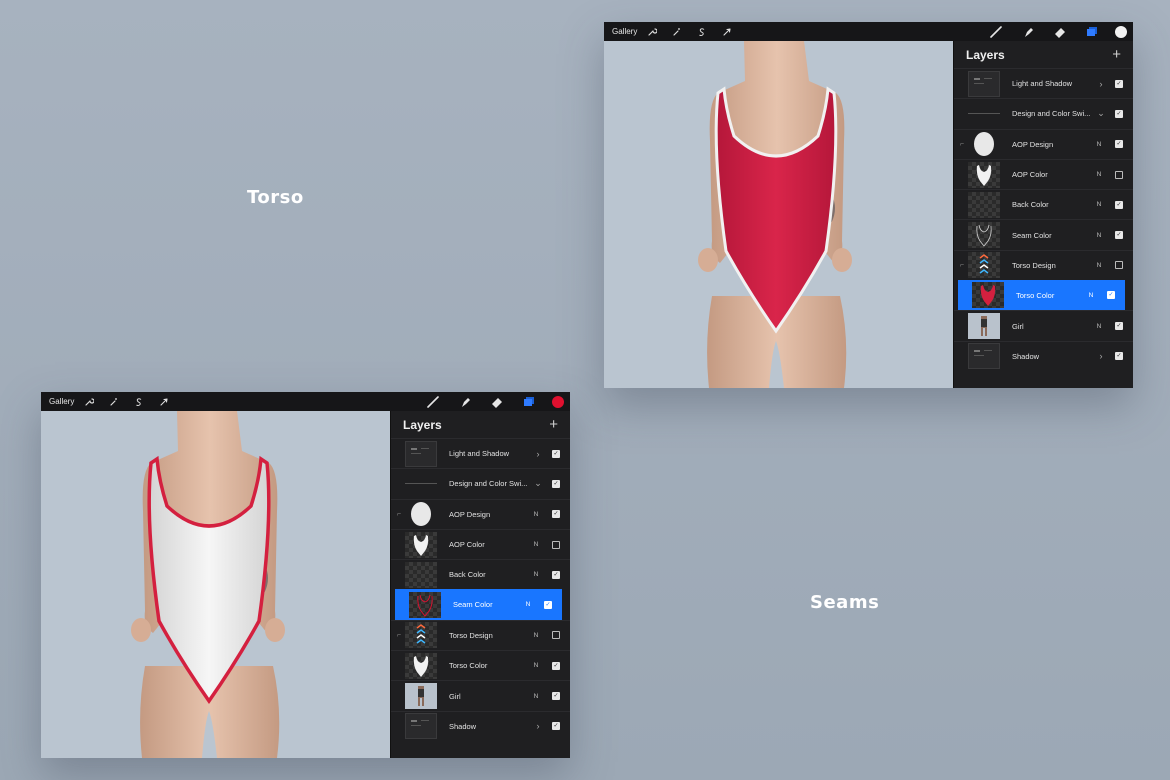  I want to click on clipping-mask-indicator: ⌐, so click(961, 265).